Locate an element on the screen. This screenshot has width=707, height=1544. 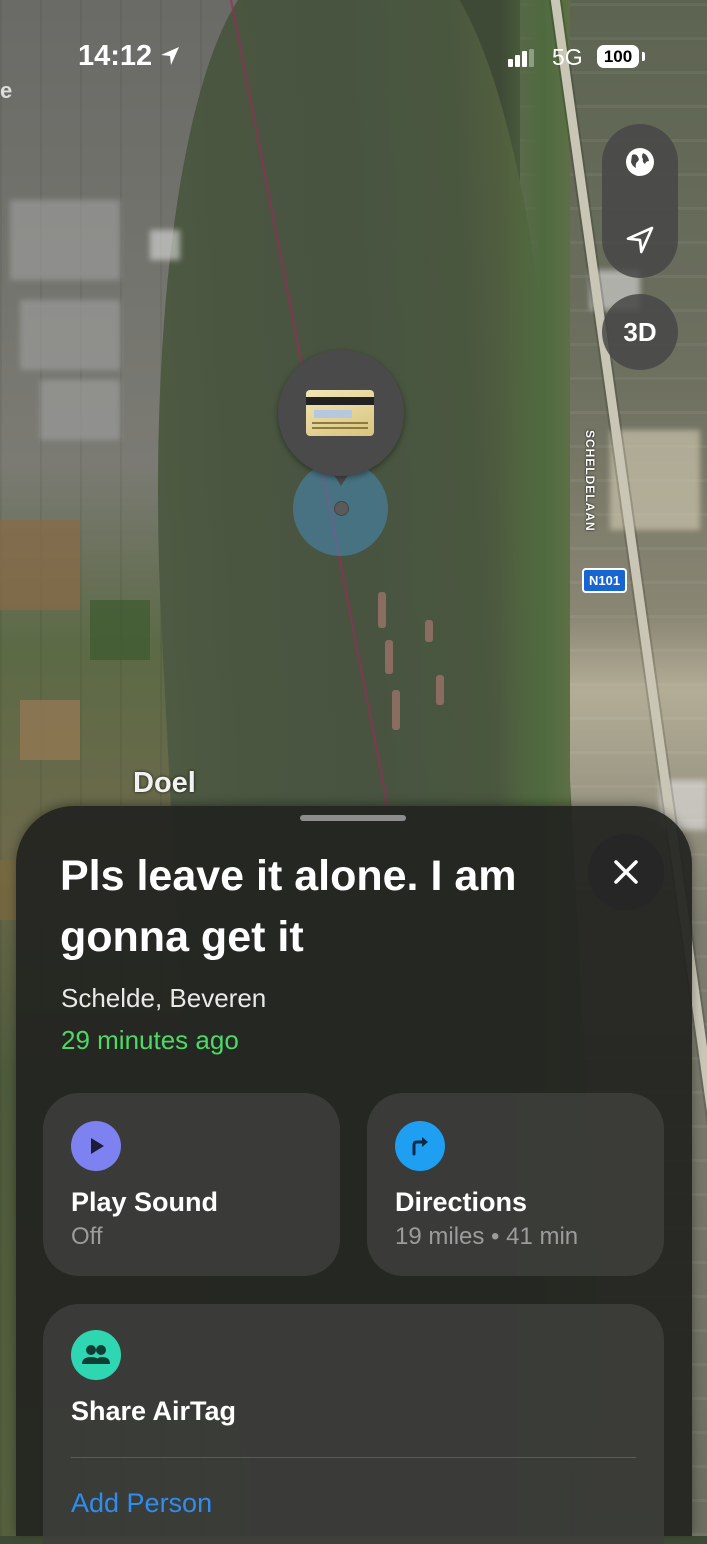
close-icon is located at coordinates (626, 872).